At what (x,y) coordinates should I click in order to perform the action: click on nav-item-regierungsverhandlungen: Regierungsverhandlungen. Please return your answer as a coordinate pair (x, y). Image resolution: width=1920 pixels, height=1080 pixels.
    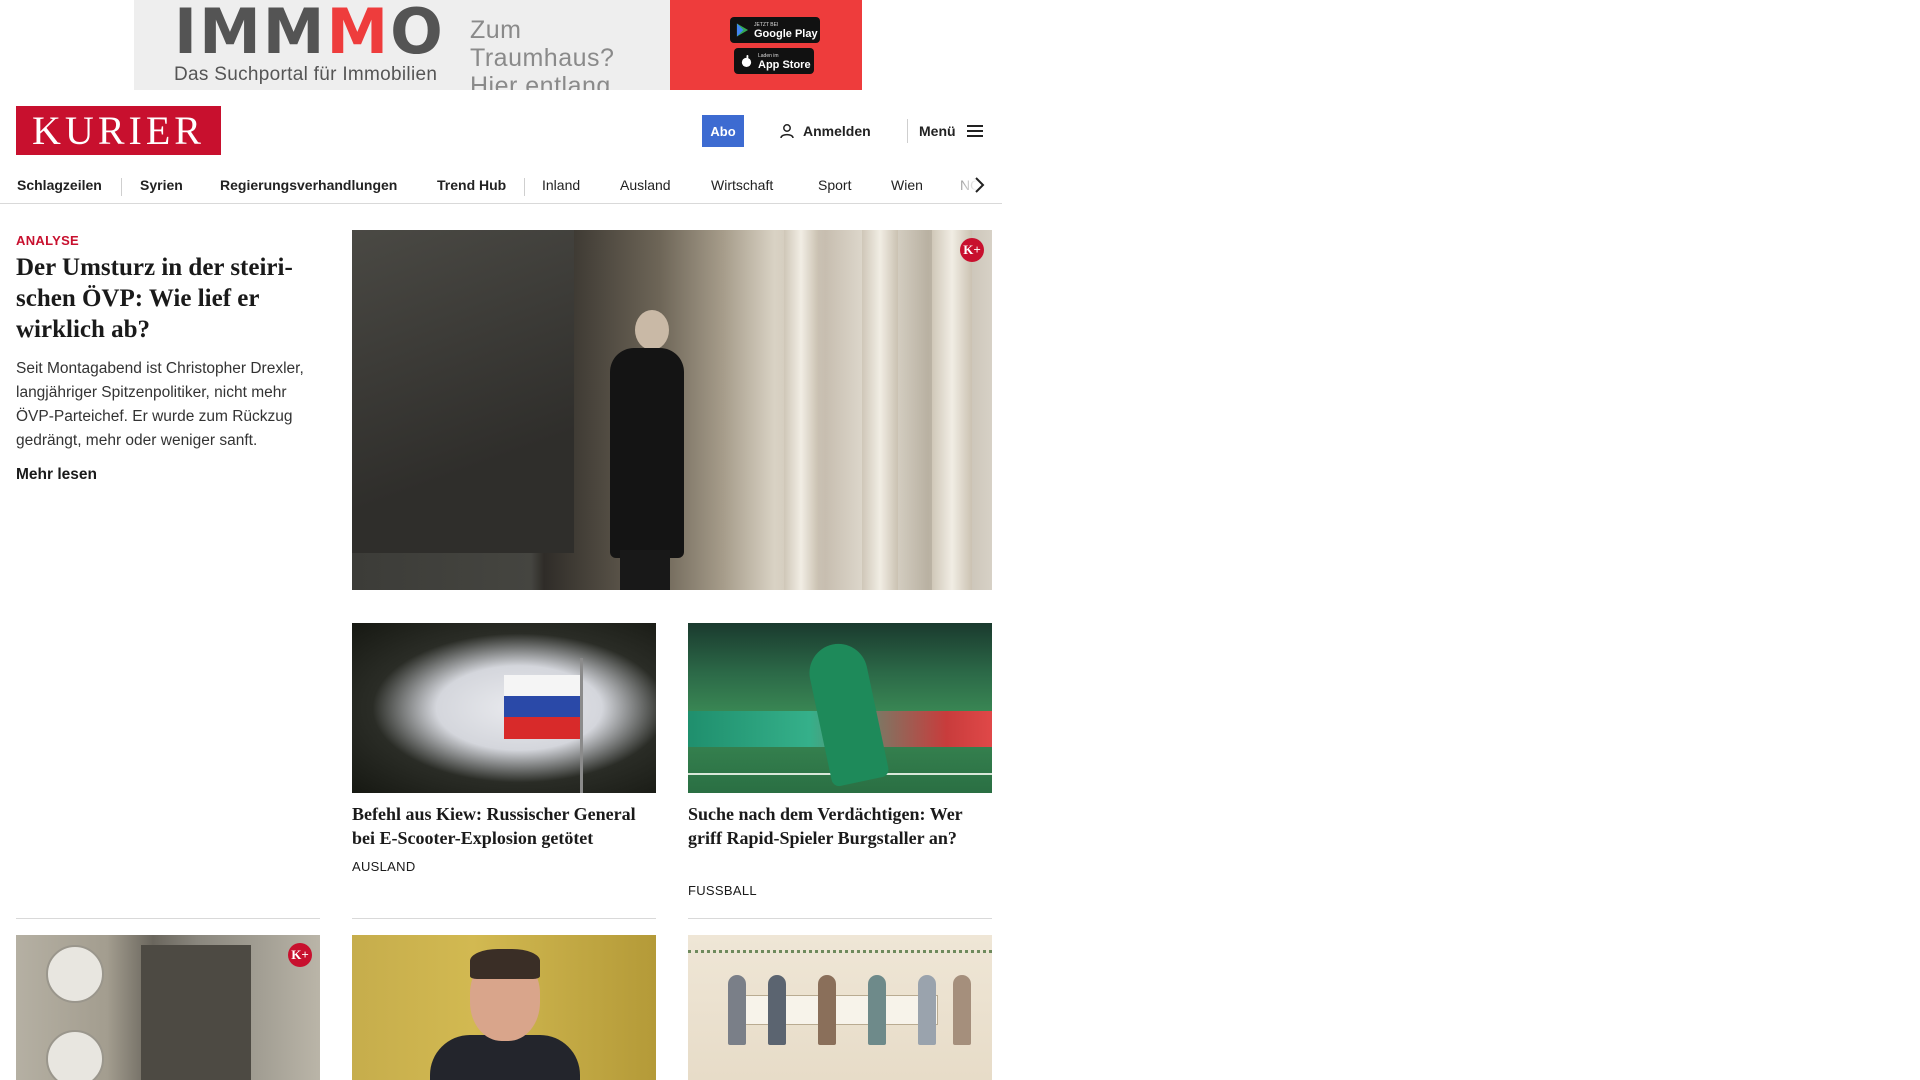
    Looking at the image, I should click on (308, 184).